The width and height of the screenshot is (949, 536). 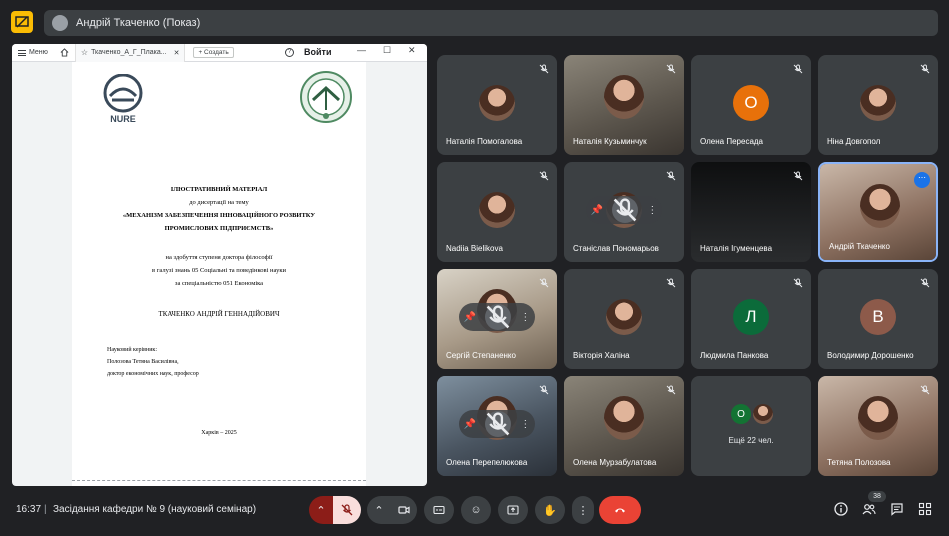 I want to click on participant-avatar: Л, so click(x=751, y=317).